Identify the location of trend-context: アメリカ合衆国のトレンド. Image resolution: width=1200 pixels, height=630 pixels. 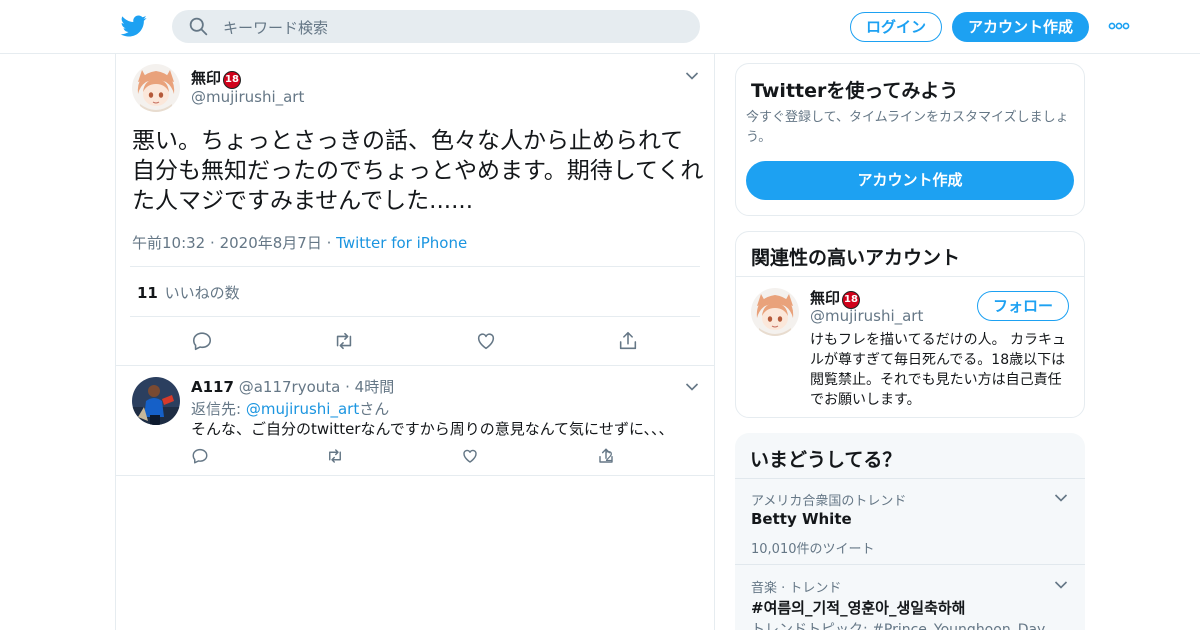
(829, 501).